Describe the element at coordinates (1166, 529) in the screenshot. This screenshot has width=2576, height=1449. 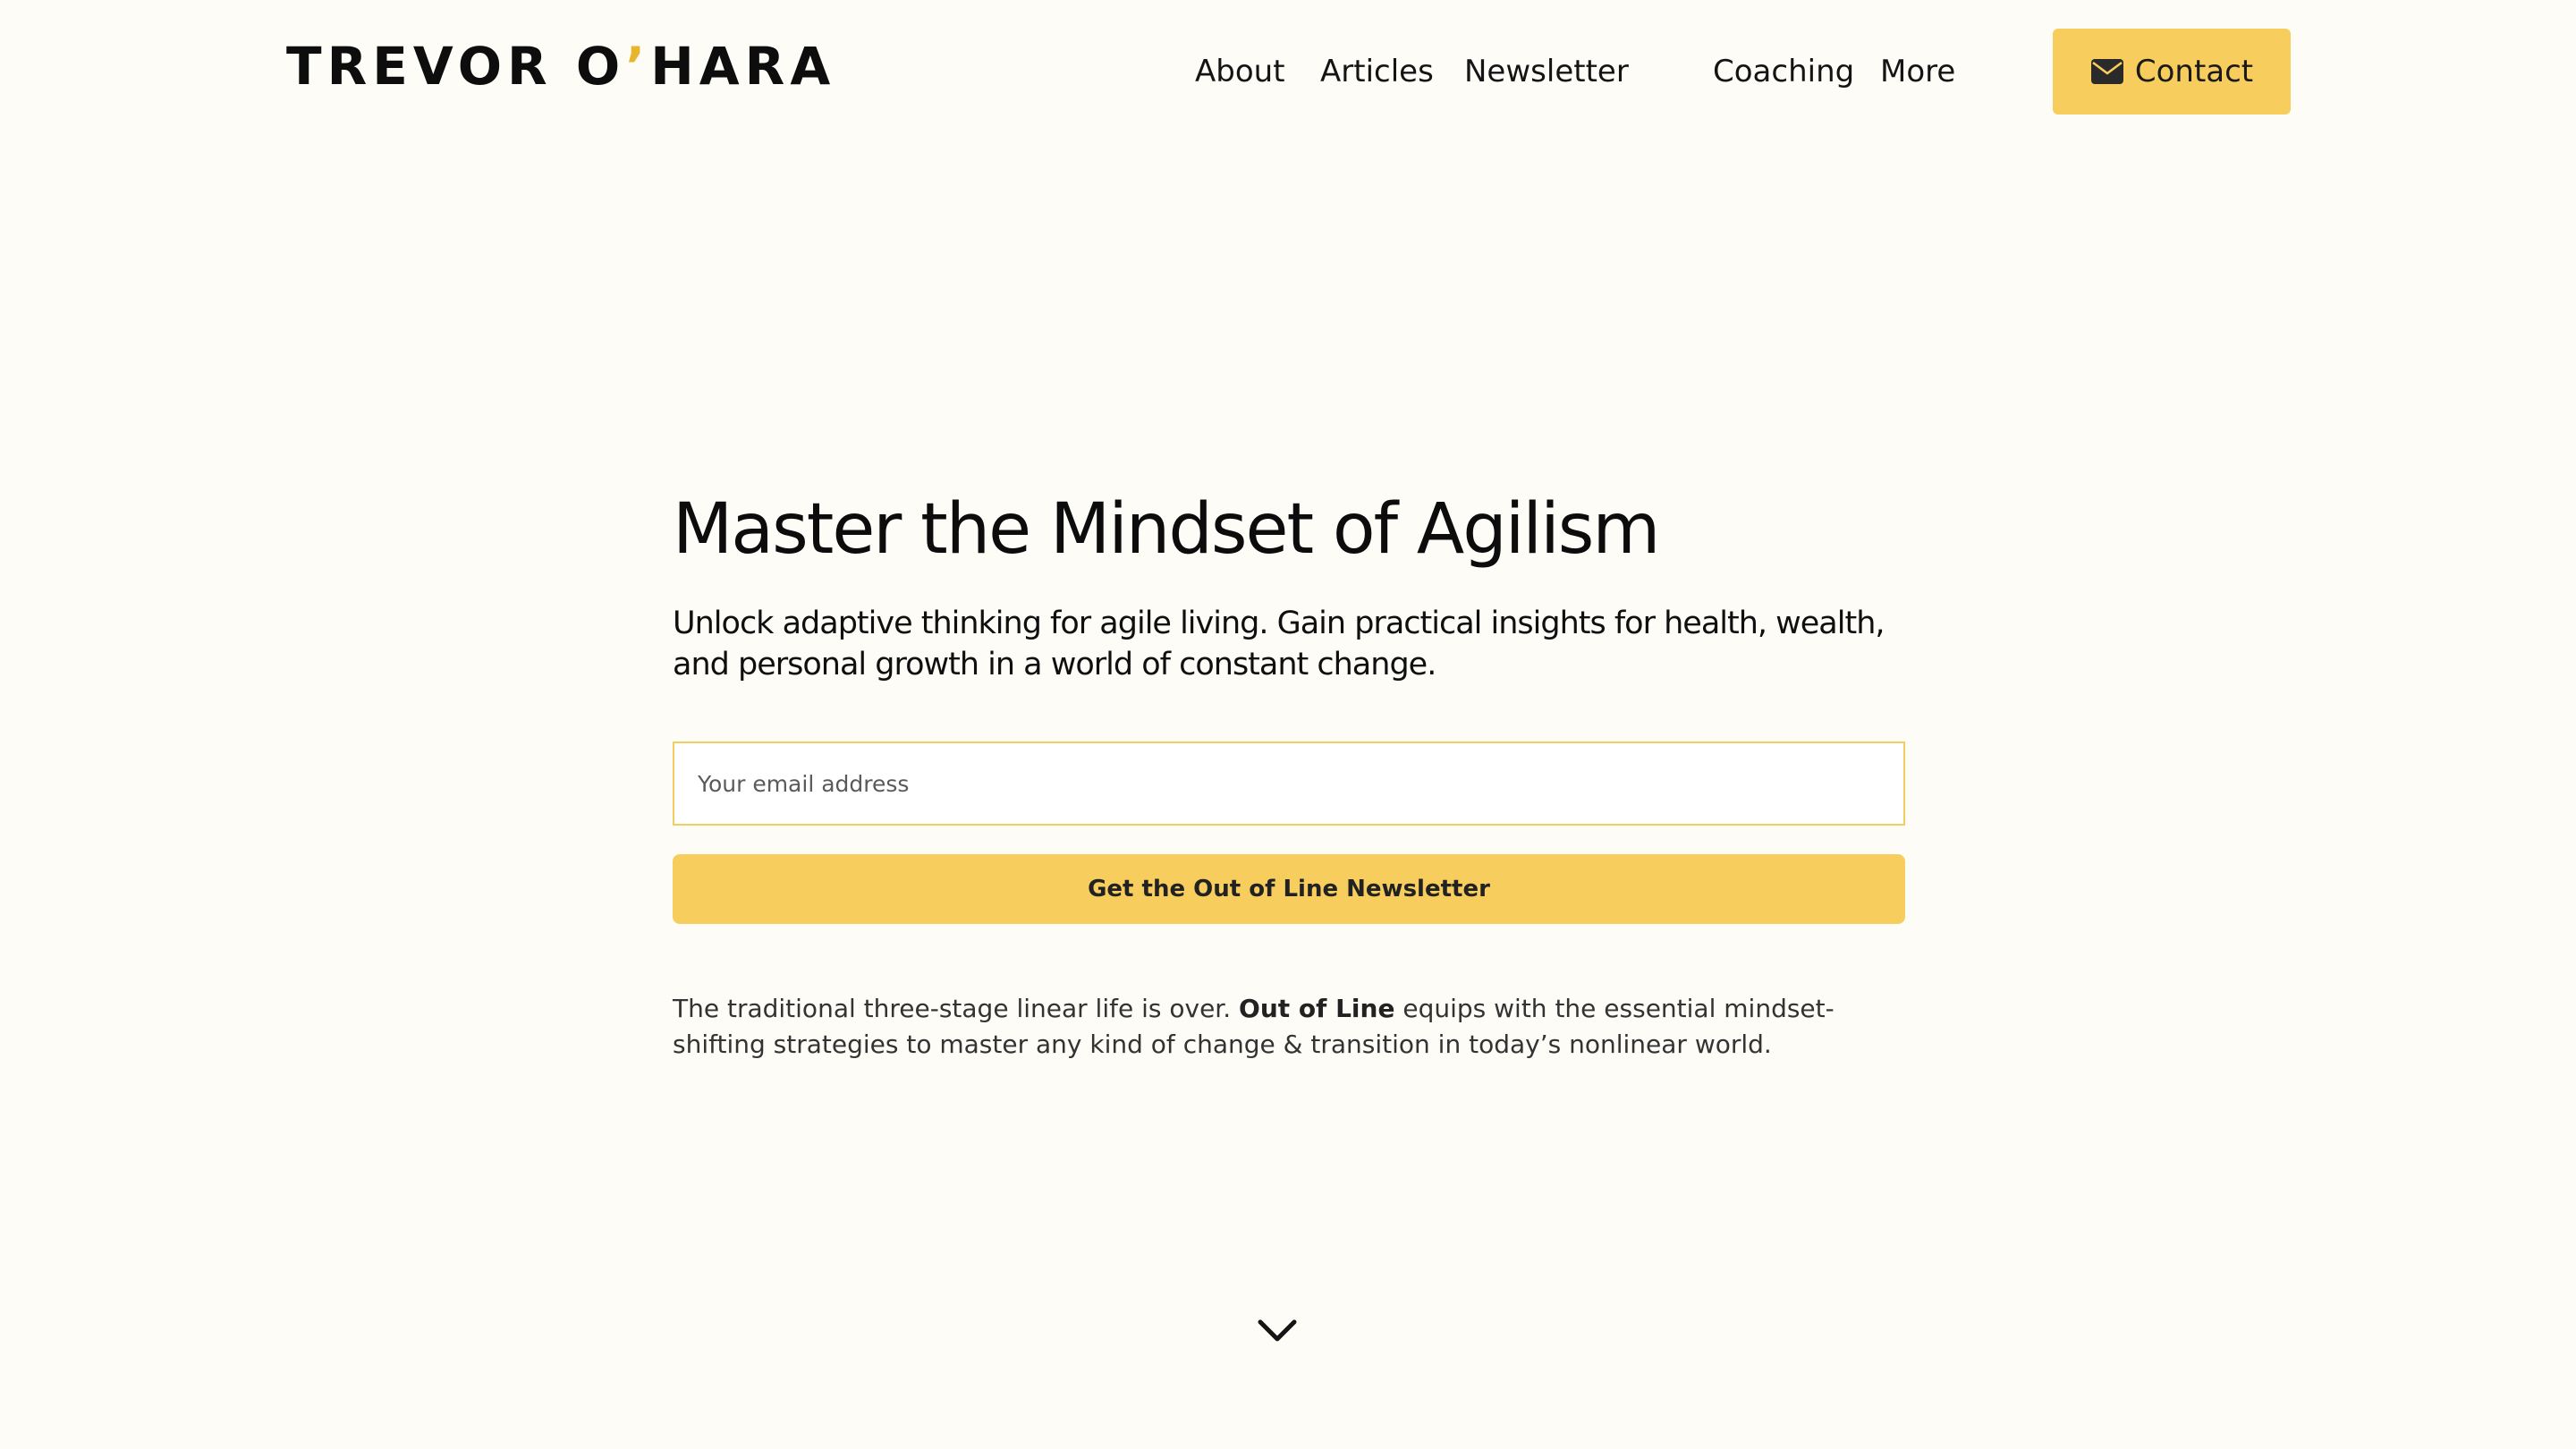
I see `page-title: Master the Mindset of Agilism` at that location.